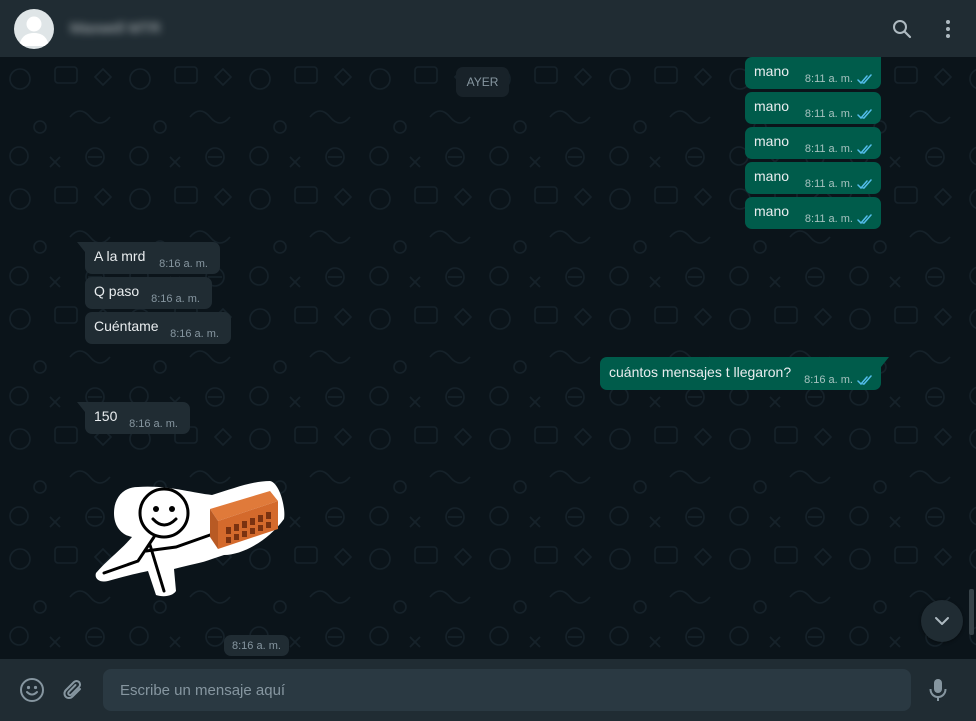 This screenshot has height=721, width=976. What do you see at coordinates (34, 31) in the screenshot?
I see `default-user-avatar-icon` at bounding box center [34, 31].